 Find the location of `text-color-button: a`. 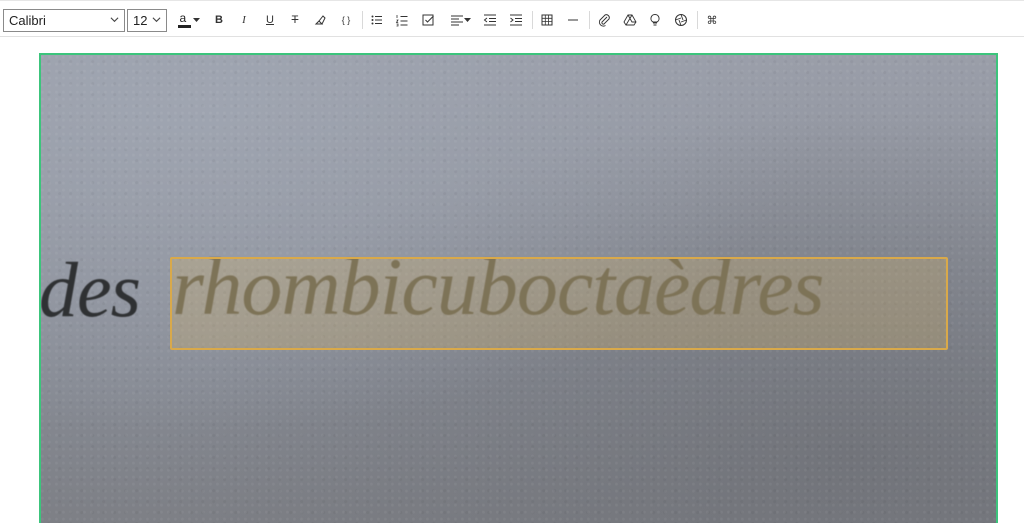

text-color-button: a is located at coordinates (188, 20).